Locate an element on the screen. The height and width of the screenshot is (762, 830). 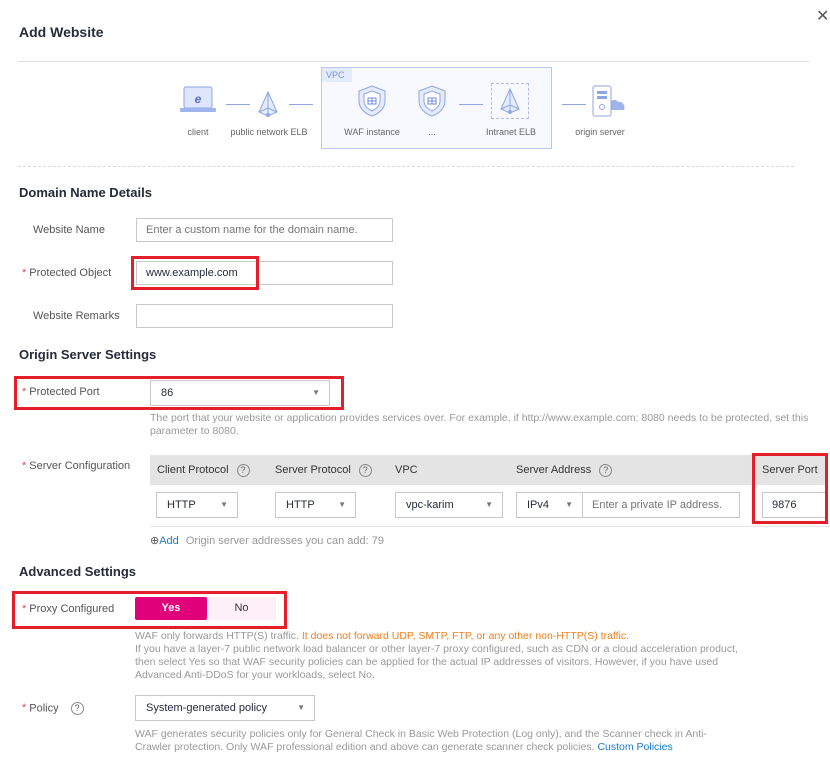
plus-circle-icon: ⊕ is located at coordinates (155, 541).